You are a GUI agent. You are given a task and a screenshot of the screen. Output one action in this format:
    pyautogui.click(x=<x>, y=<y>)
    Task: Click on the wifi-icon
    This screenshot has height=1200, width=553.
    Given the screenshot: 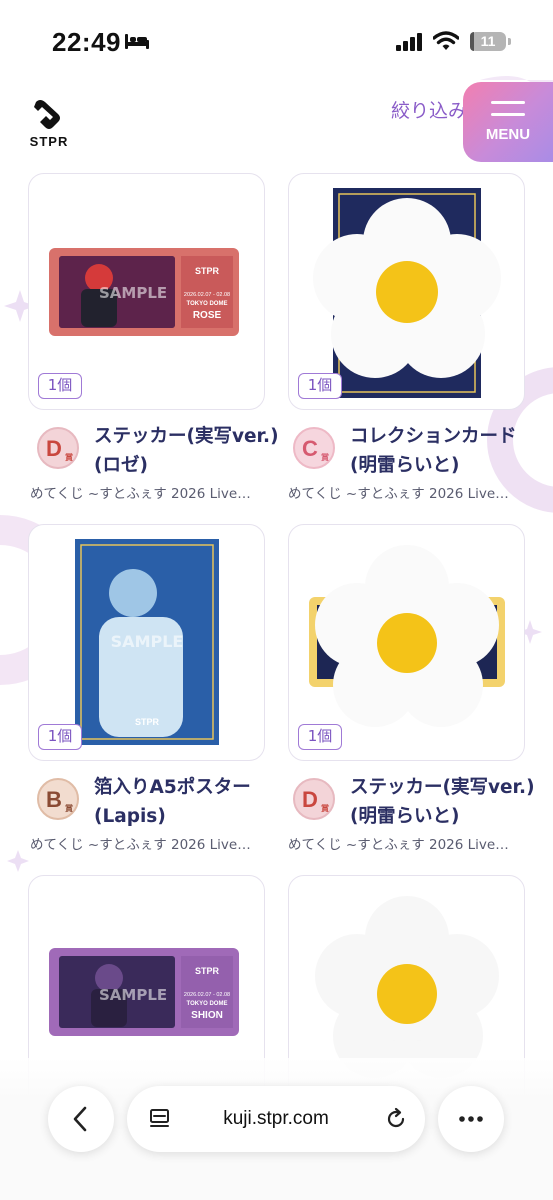 What is the action you would take?
    pyautogui.click(x=446, y=40)
    